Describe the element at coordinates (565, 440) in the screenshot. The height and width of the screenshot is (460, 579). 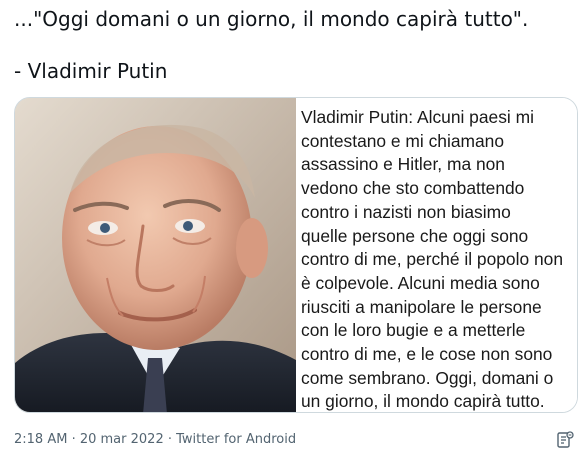
I see `analytics-icon` at that location.